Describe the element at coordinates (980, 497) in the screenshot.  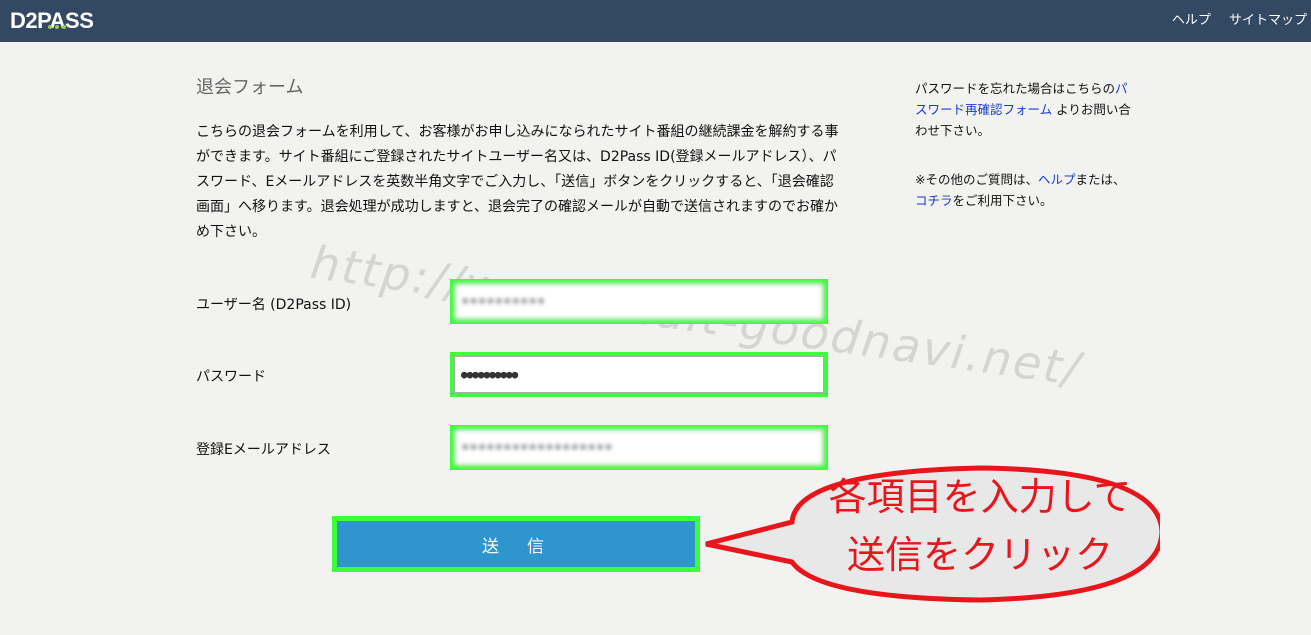
I see `callout-line-1: 各項目を入力して` at that location.